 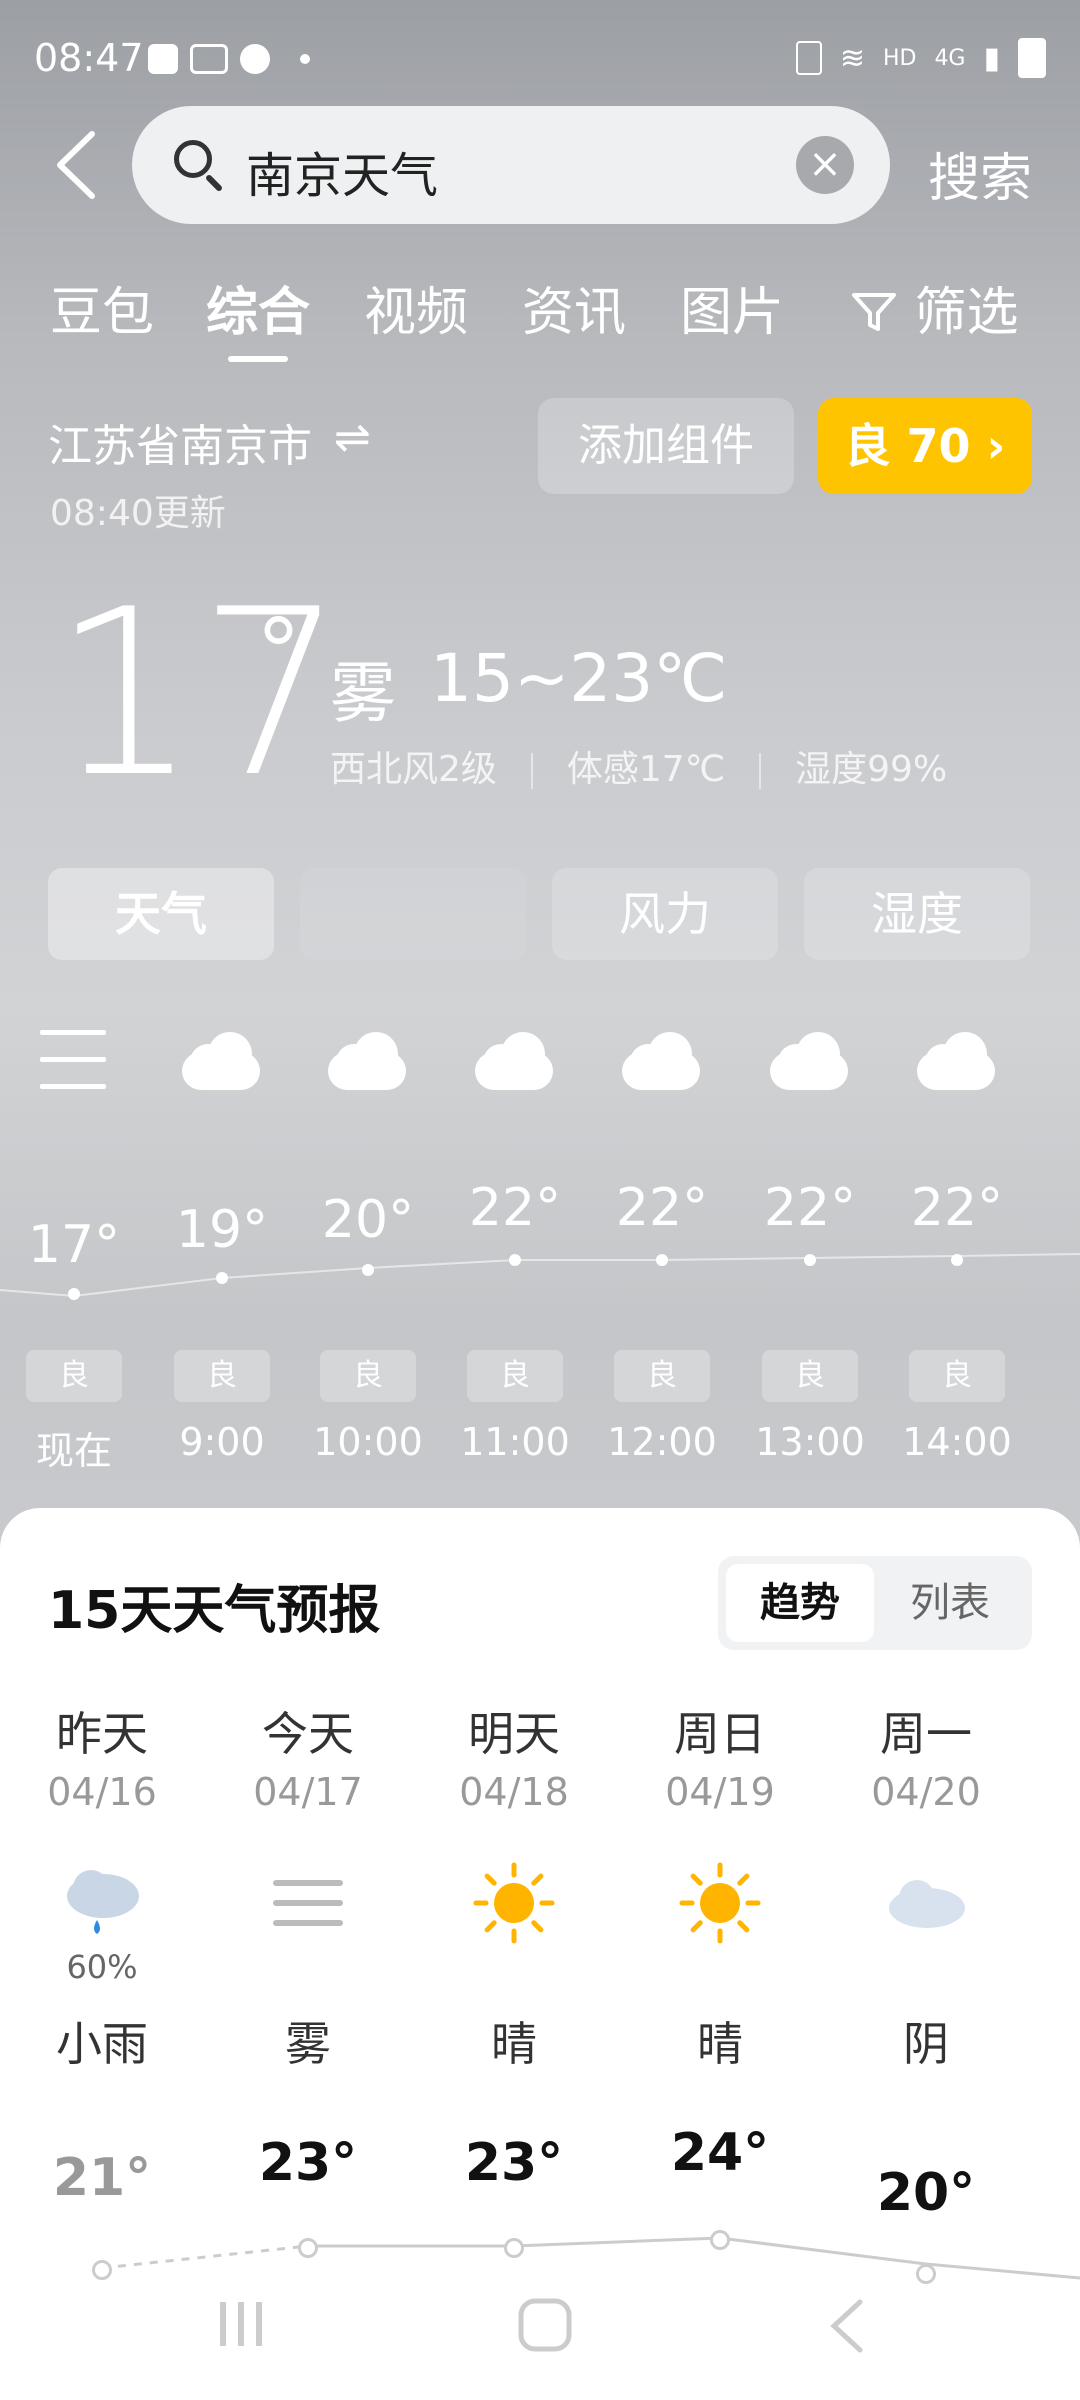 I want to click on tab-news: 资讯, so click(x=574, y=307).